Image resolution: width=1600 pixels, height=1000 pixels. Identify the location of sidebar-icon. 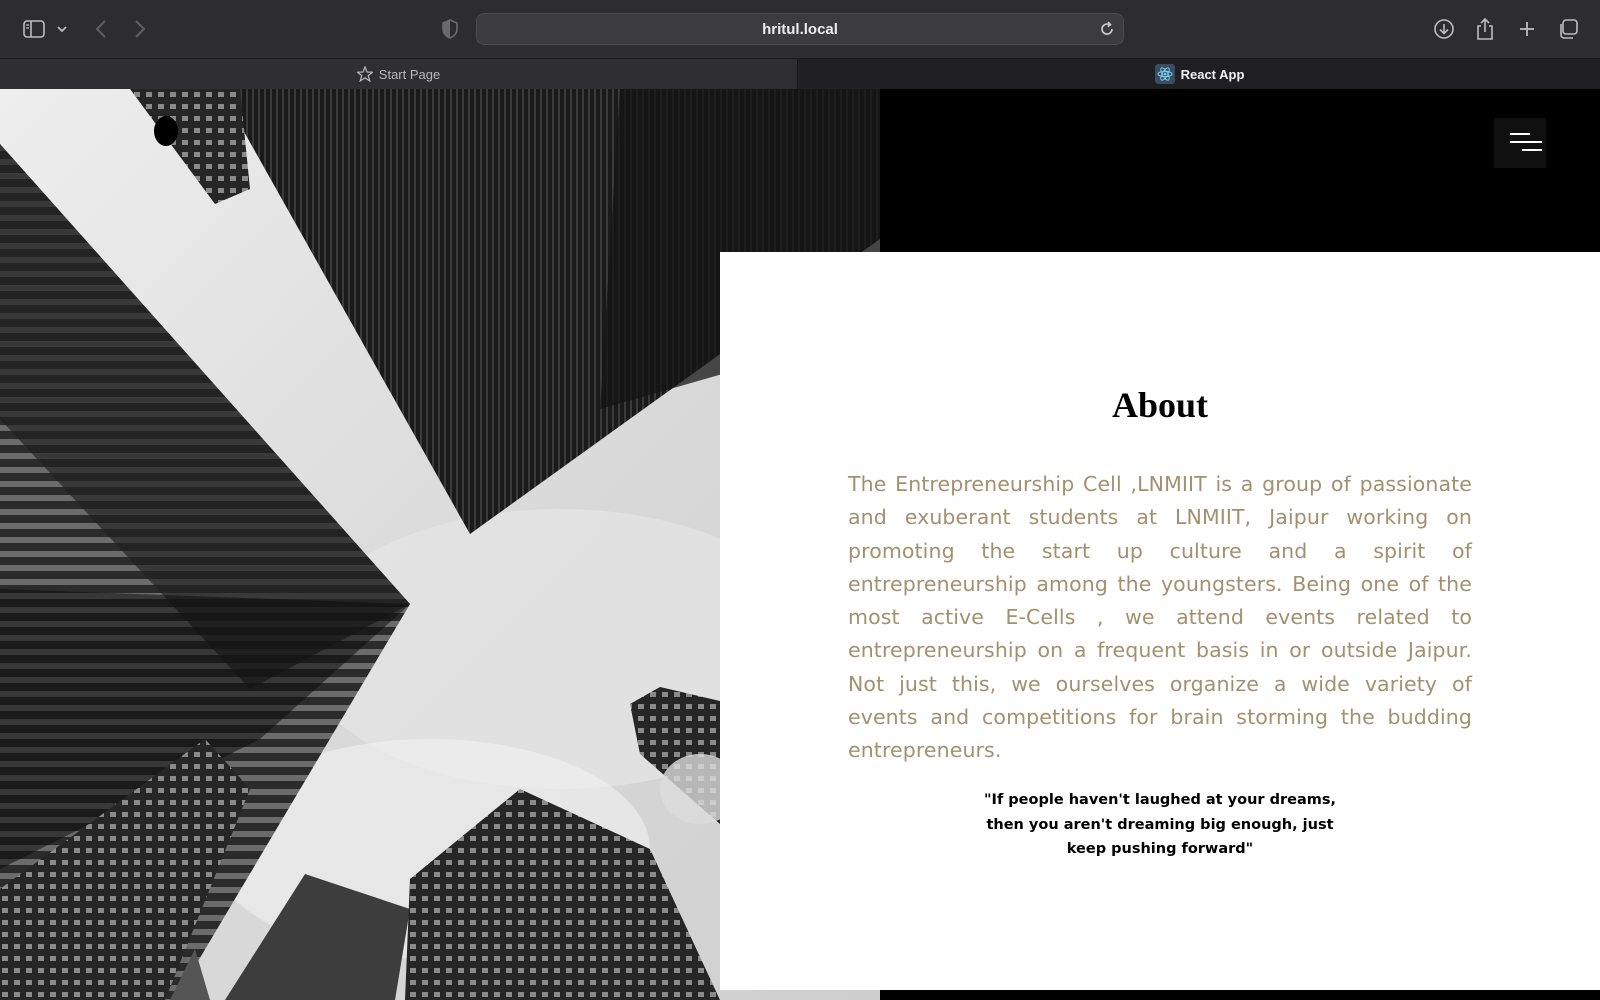
(34, 29).